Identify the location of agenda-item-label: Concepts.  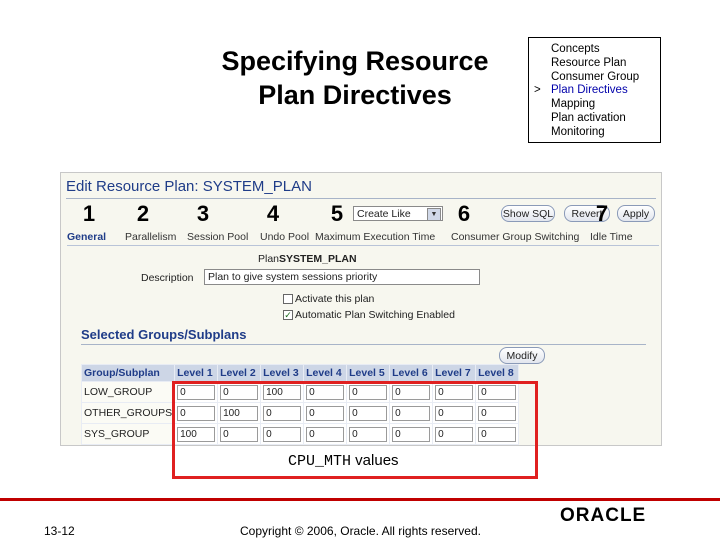
(575, 49).